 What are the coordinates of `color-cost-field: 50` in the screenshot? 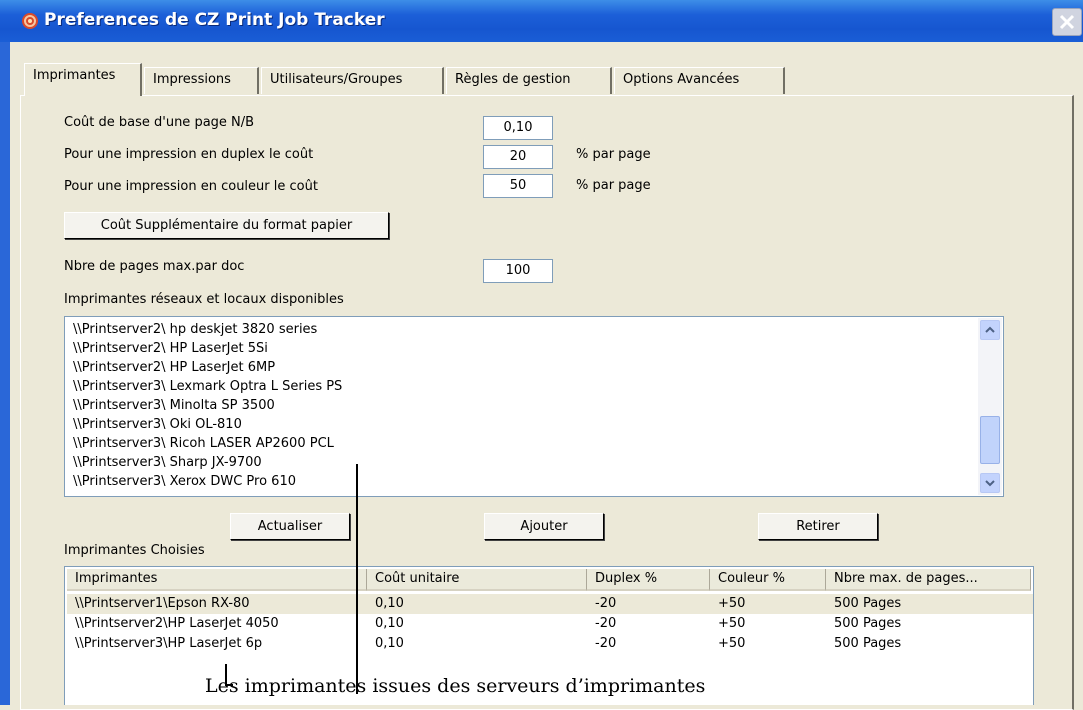 It's located at (518, 186).